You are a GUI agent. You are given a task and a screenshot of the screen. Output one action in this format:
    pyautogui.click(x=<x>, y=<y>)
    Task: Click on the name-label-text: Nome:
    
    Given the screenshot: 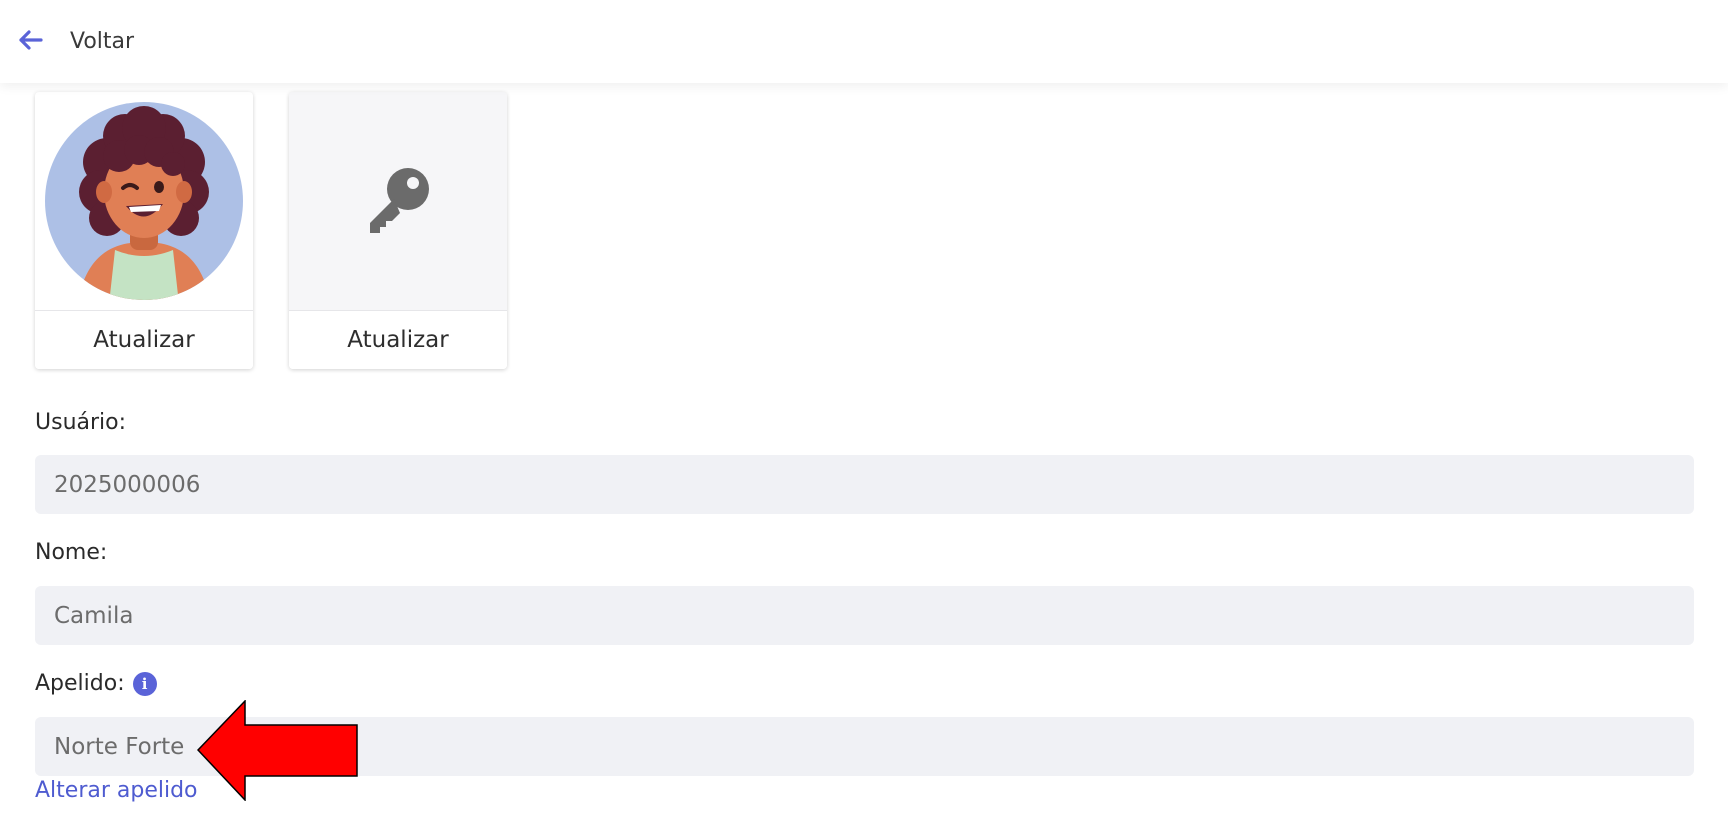 What is the action you would take?
    pyautogui.click(x=71, y=552)
    